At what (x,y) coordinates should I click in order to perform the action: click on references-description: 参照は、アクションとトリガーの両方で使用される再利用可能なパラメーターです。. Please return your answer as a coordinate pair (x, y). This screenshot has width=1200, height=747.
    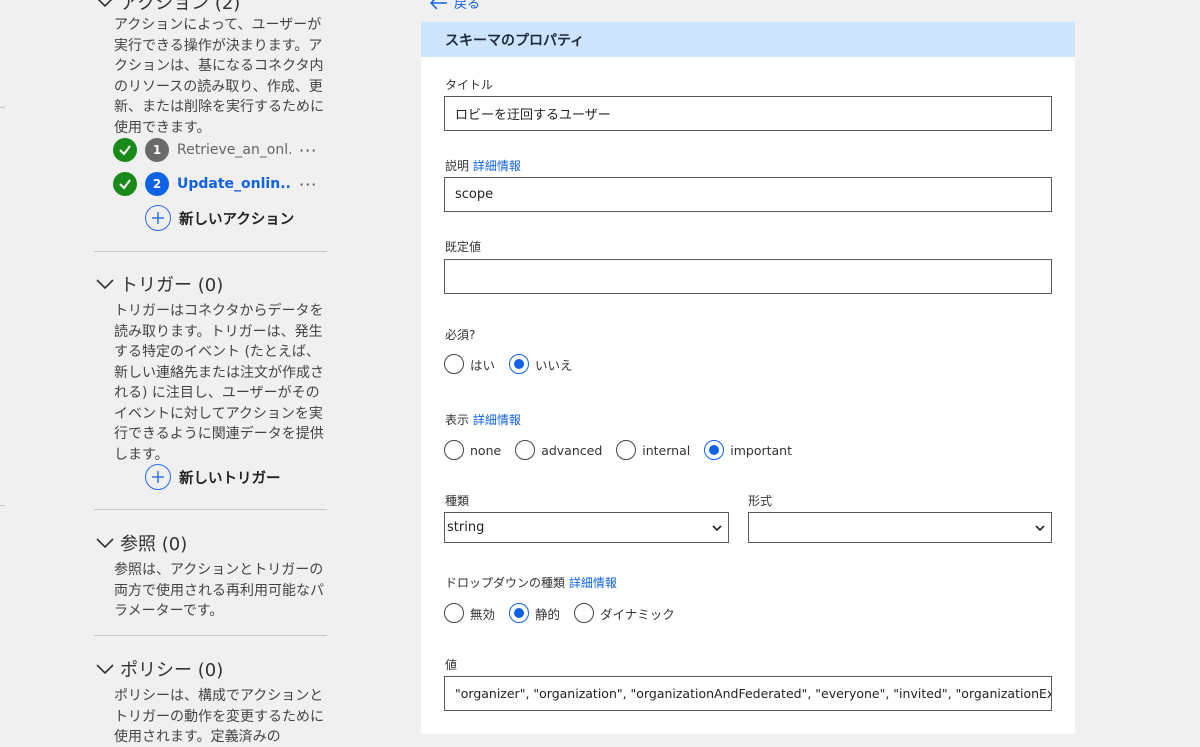
    Looking at the image, I should click on (219, 590).